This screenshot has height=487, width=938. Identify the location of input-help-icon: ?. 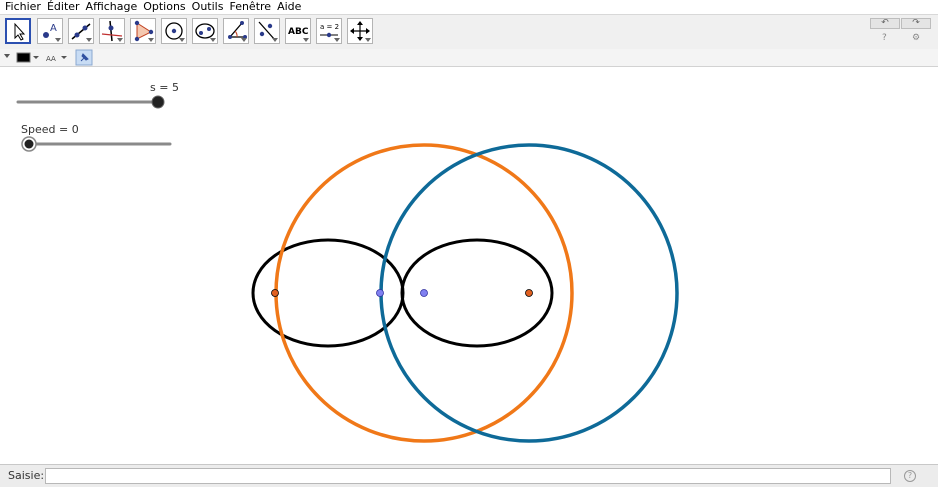
(910, 476).